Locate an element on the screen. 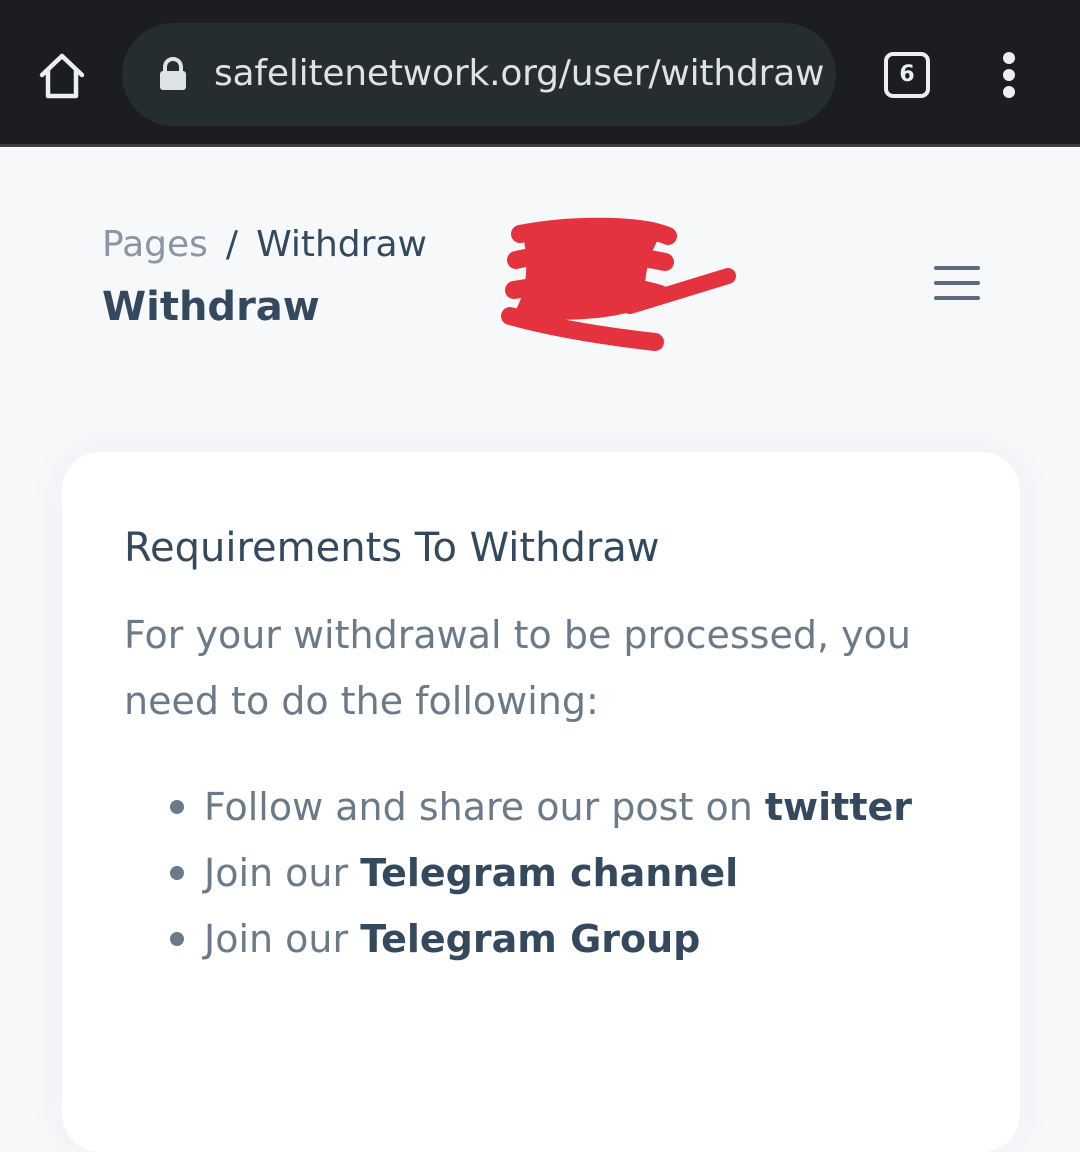 This screenshot has height=1152, width=1080. requirement-text: Follow and share our post on is located at coordinates (484, 807).